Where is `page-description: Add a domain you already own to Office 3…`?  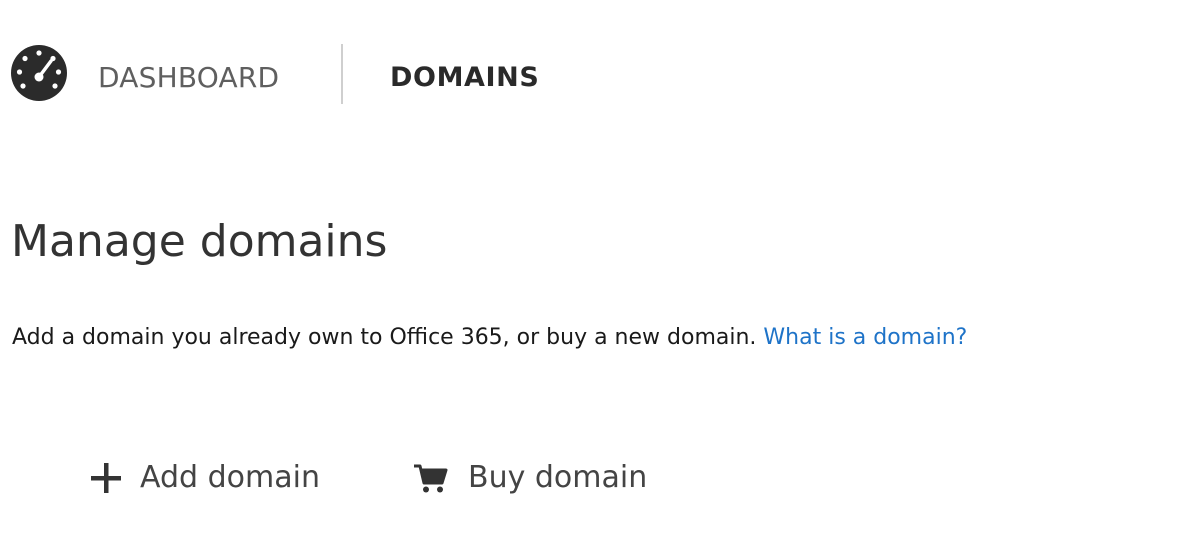
page-description: Add a domain you already own to Office 3… is located at coordinates (489, 338).